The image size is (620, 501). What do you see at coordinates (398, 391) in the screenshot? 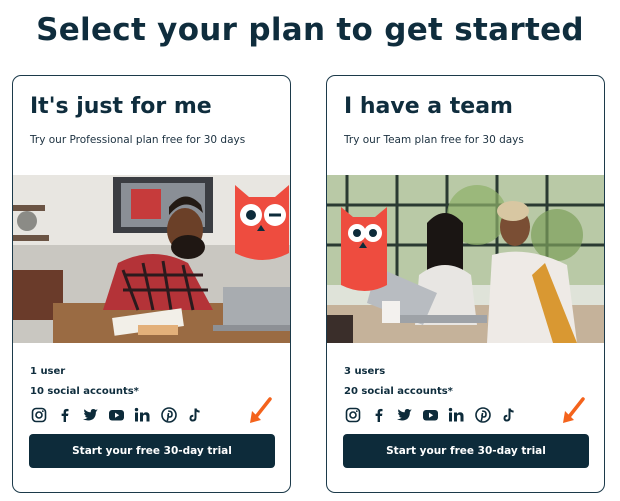
I see `plan-social-accounts: 20 social accounts*` at bounding box center [398, 391].